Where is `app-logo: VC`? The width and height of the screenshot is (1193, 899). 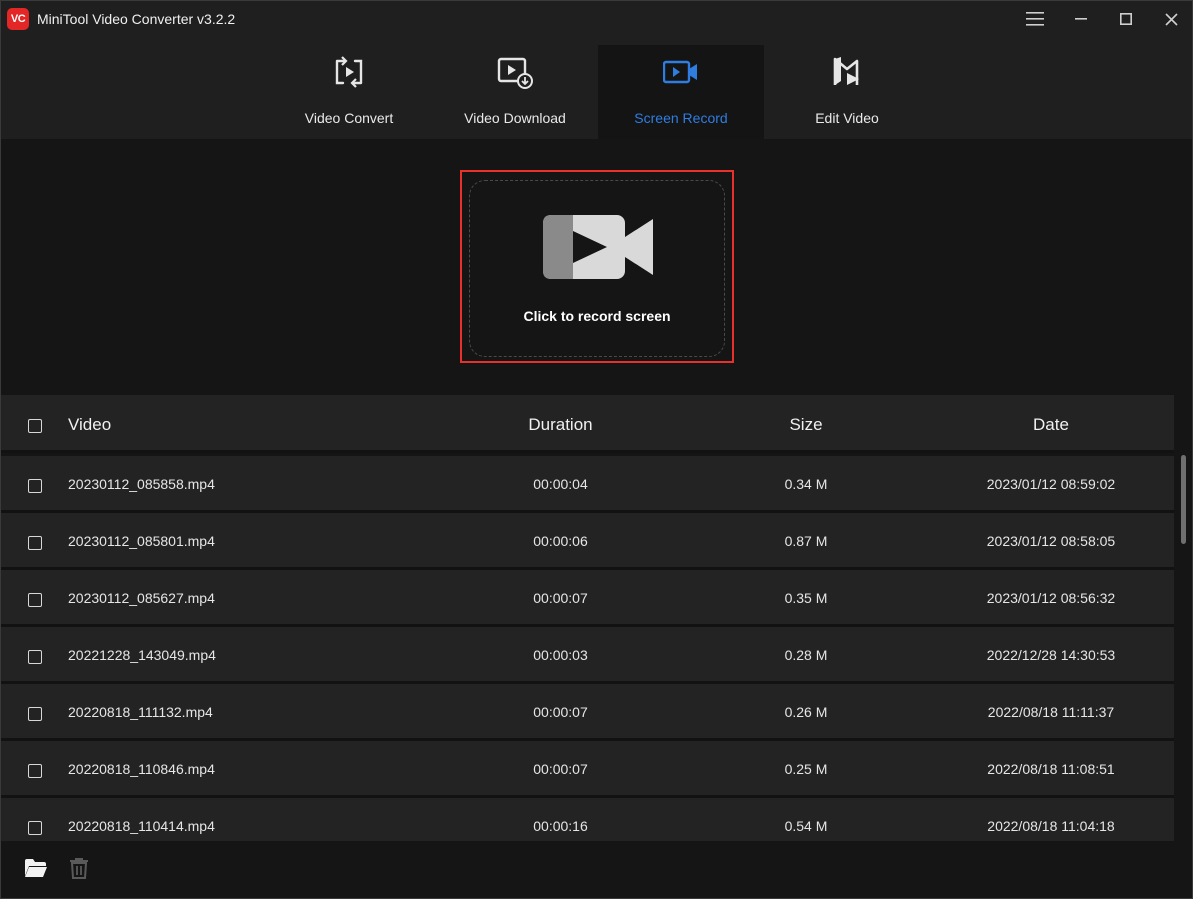
app-logo: VC is located at coordinates (18, 19).